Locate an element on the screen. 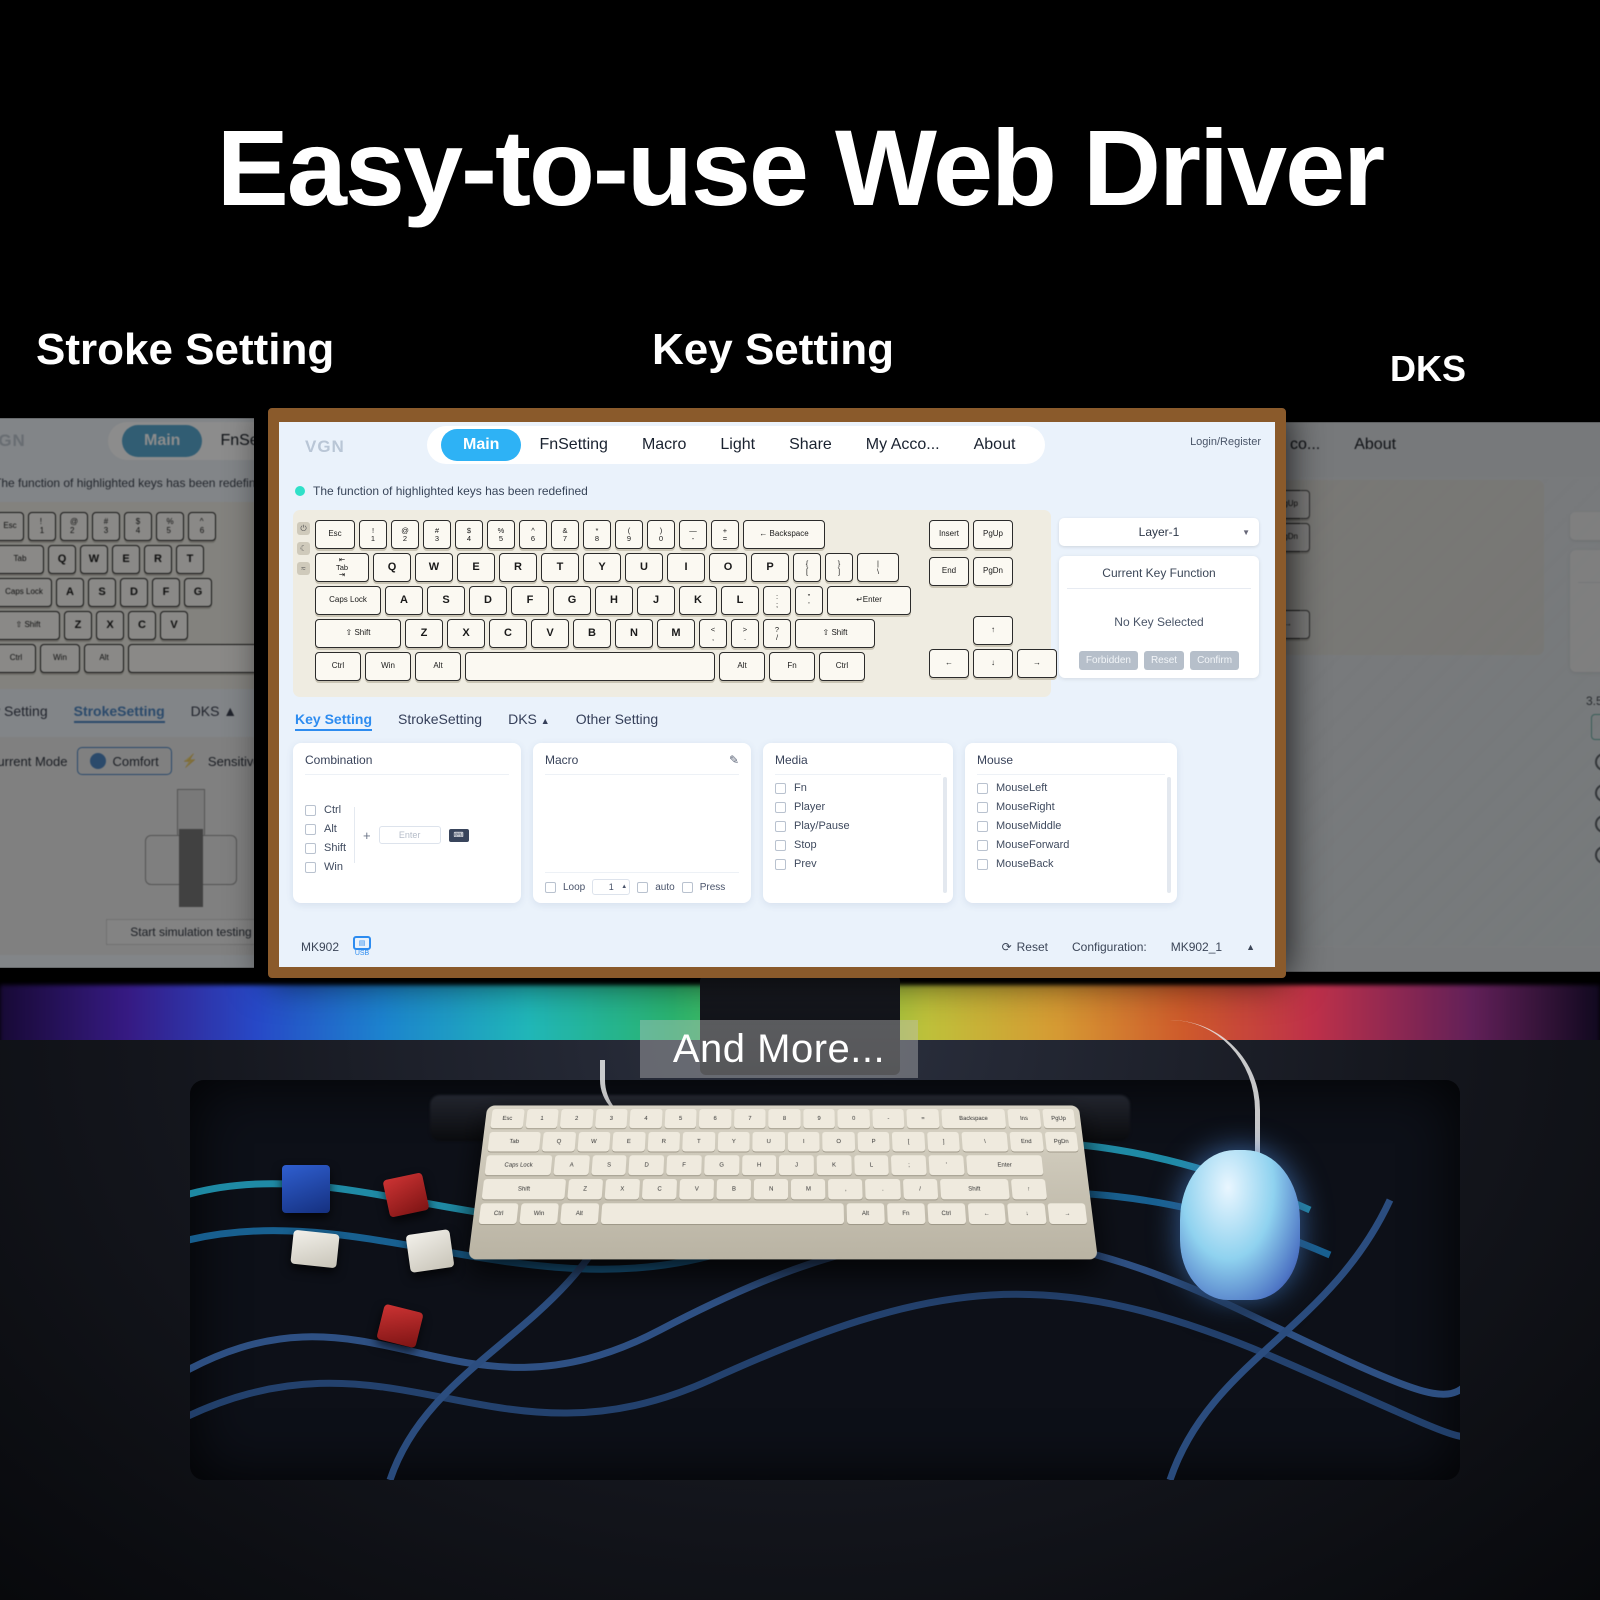 The width and height of the screenshot is (1600, 1600). key-j: J is located at coordinates (656, 600).